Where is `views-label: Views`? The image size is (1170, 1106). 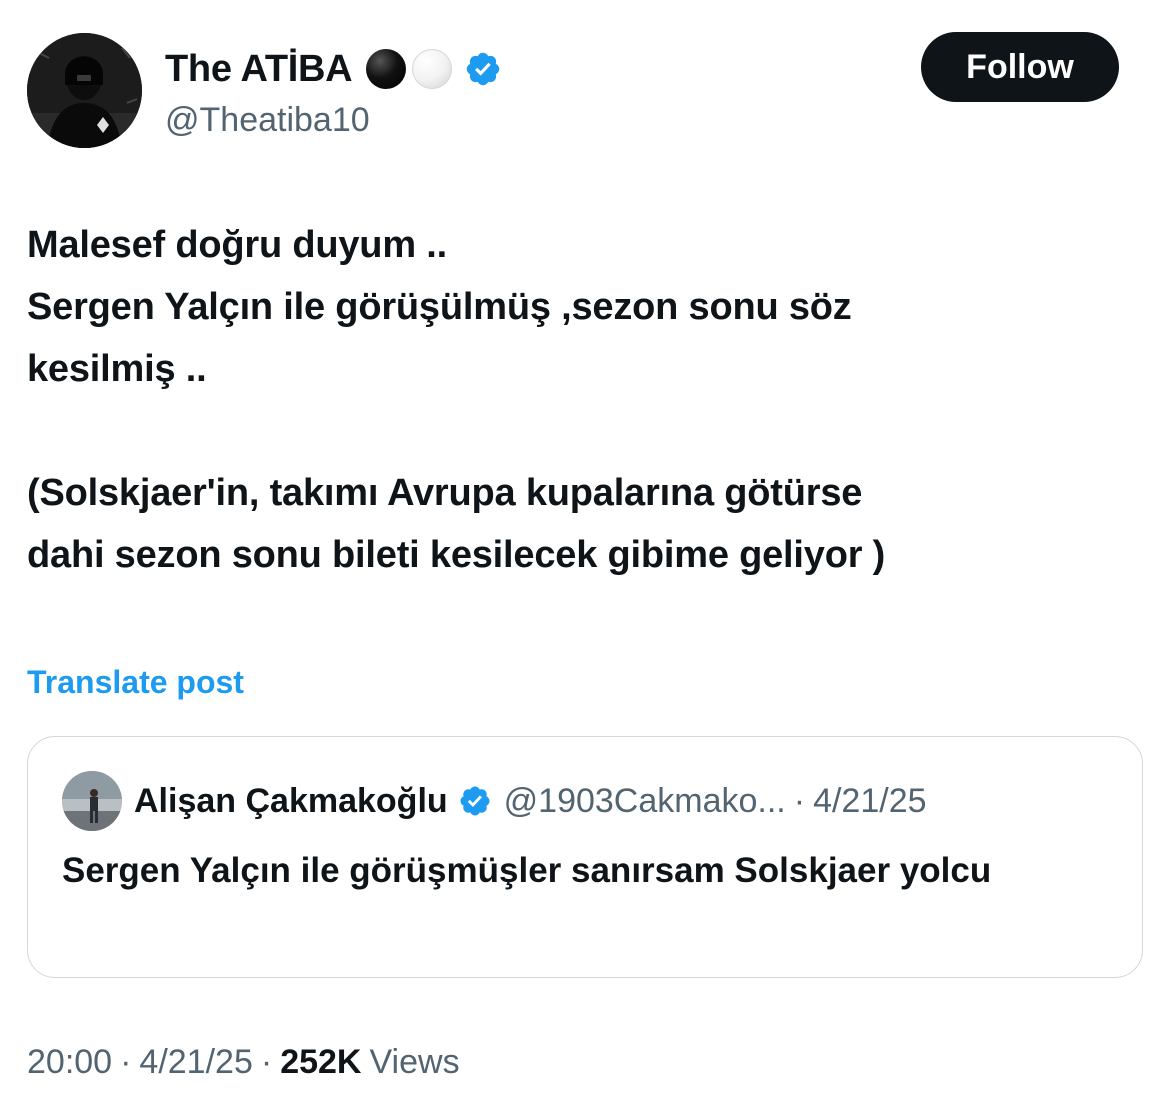
views-label: Views is located at coordinates (414, 1062).